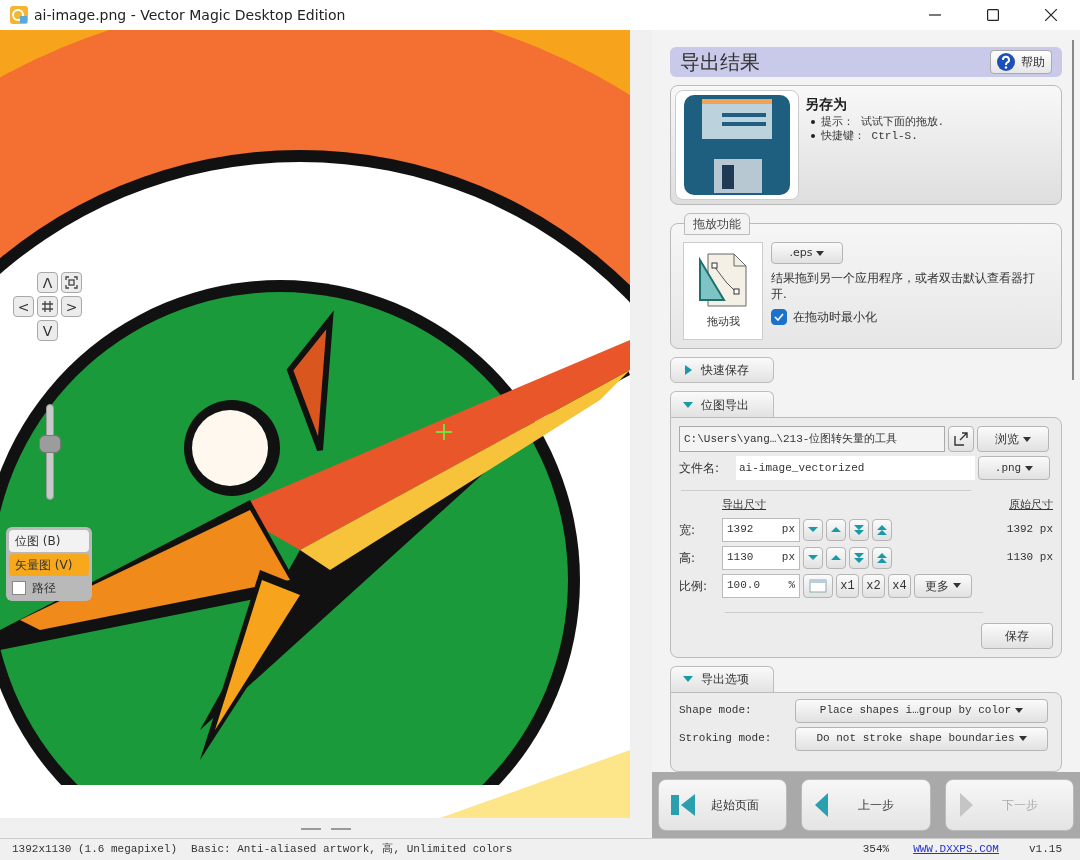 The image size is (1080, 860). I want to click on slider-thumb, so click(50, 444).